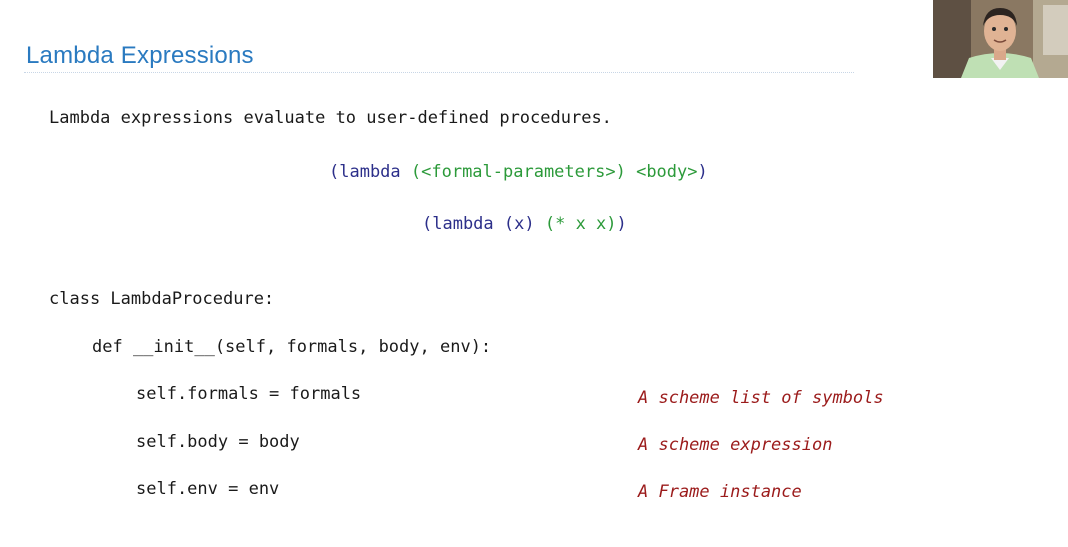 The image size is (1068, 547). Describe the element at coordinates (519, 224) in the screenshot. I see `example-formals: (x)` at that location.